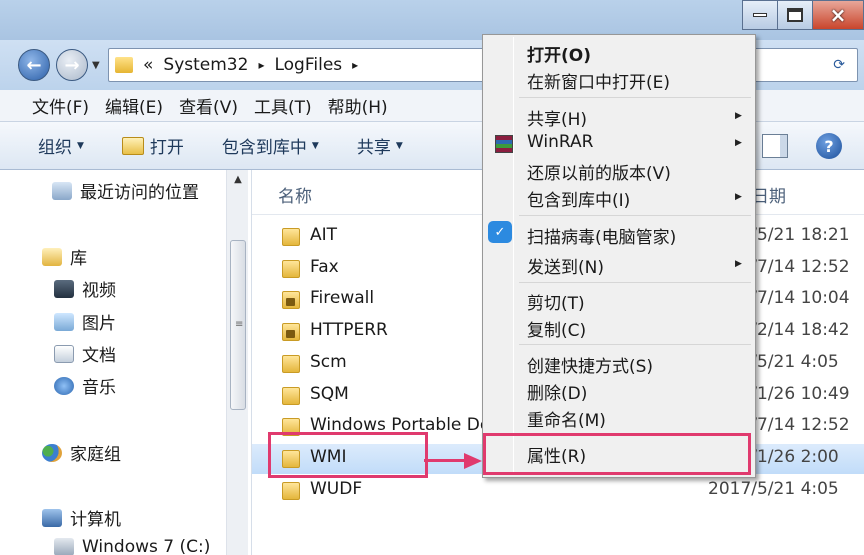 Image resolution: width=864 pixels, height=555 pixels. Describe the element at coordinates (590, 364) in the screenshot. I see `menu-item-create-shortcut: 创建快捷方式(S)` at that location.